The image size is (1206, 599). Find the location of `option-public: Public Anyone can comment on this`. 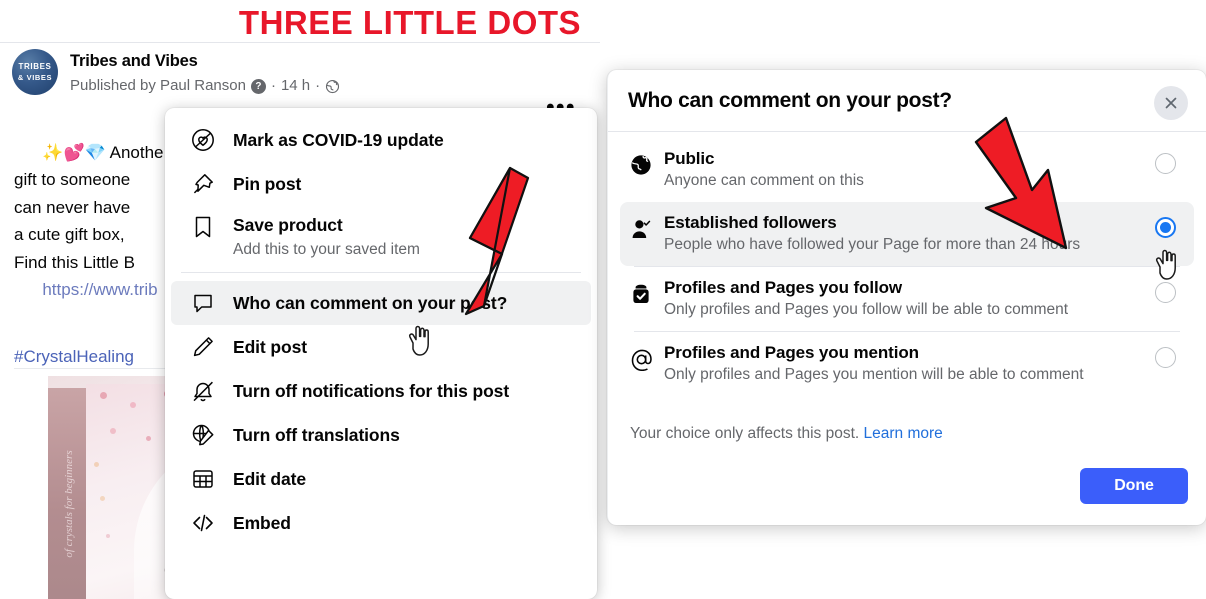

option-public: Public Anyone can comment on this is located at coordinates (907, 170).